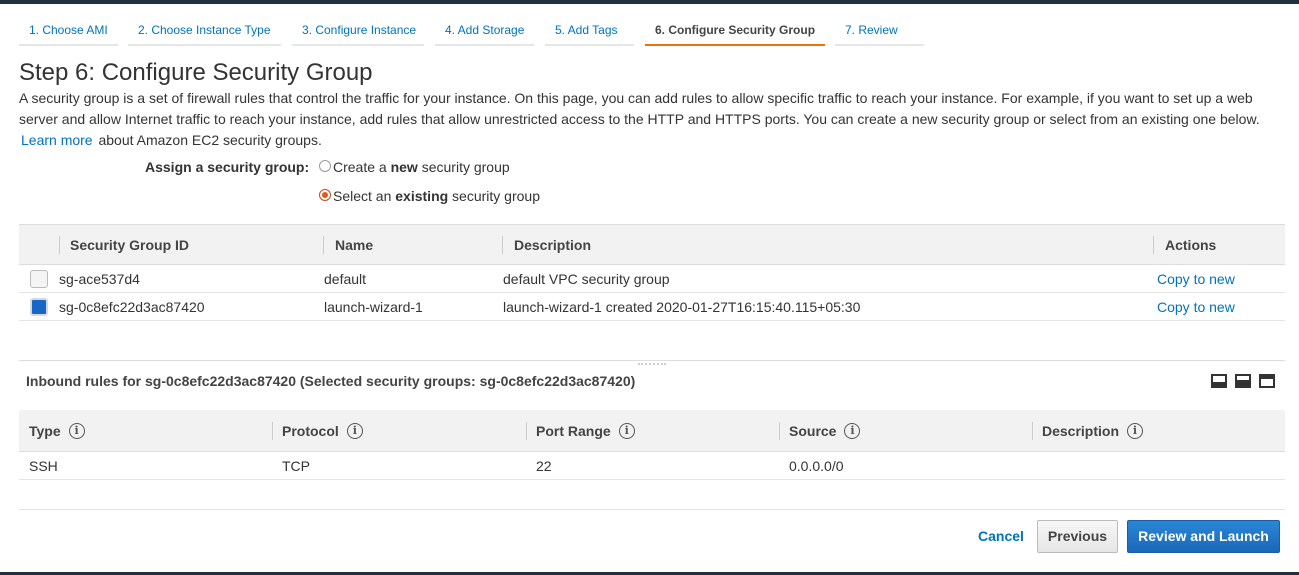  I want to click on row-checkbox, so click(39, 279).